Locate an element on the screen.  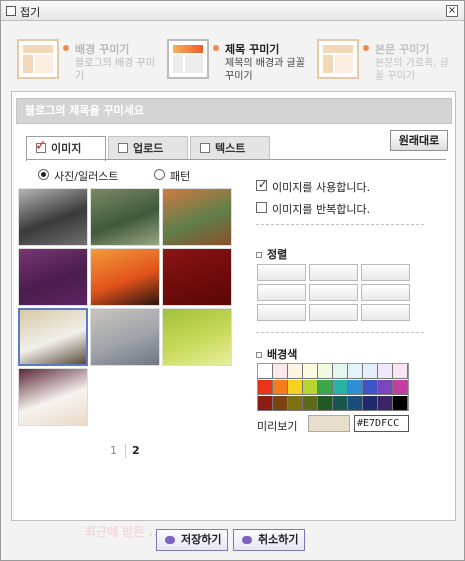
thumbnail-selected is located at coordinates (53, 337).